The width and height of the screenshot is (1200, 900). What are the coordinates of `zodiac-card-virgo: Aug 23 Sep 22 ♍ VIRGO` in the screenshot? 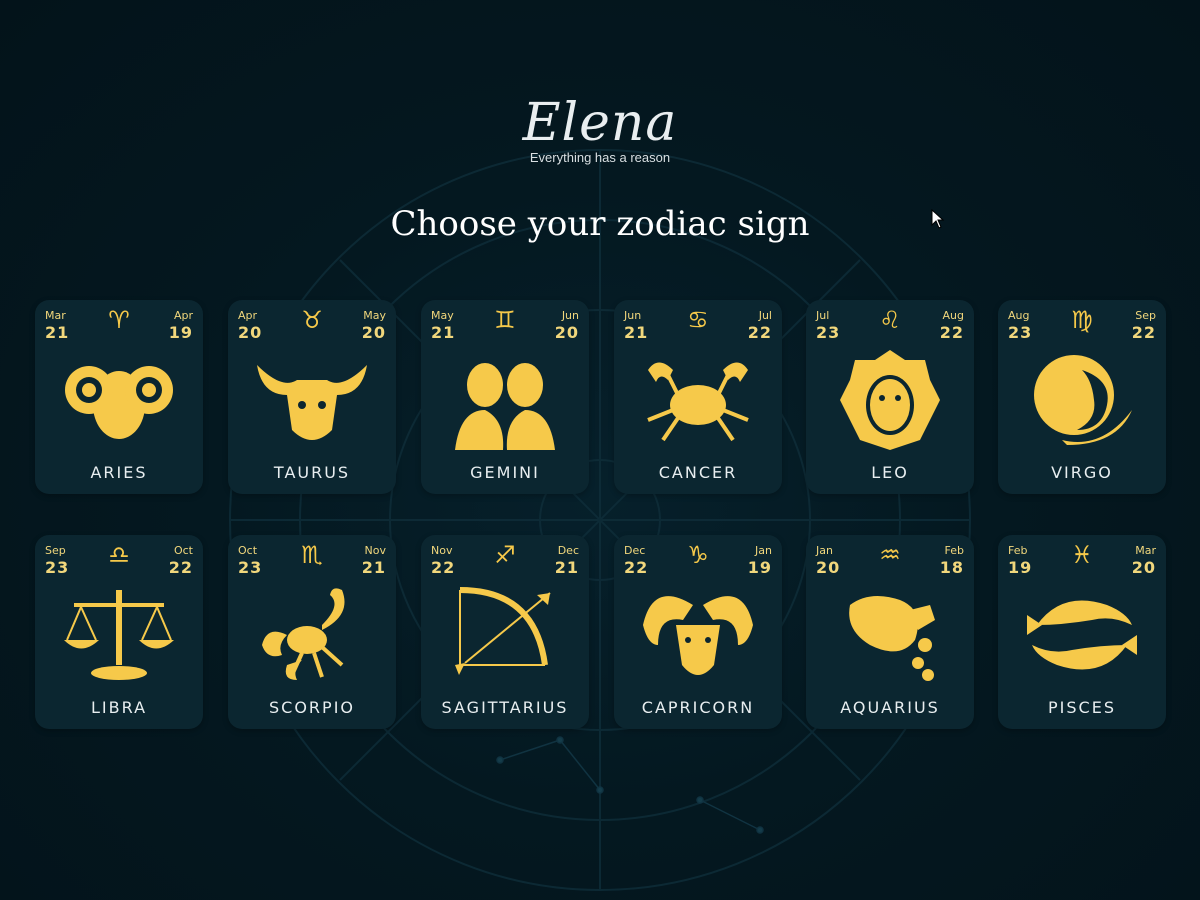 It's located at (1082, 397).